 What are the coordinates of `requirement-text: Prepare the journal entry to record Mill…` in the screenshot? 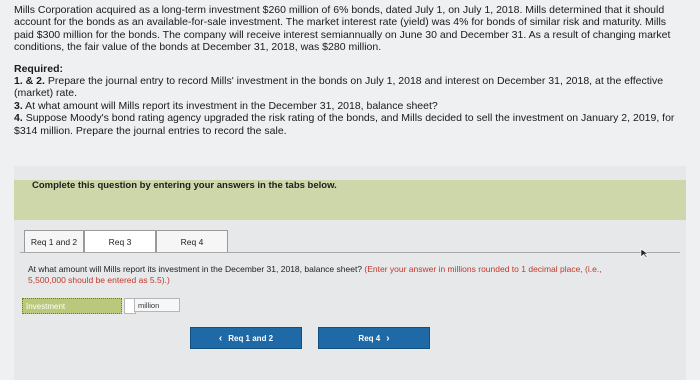 It's located at (339, 87).